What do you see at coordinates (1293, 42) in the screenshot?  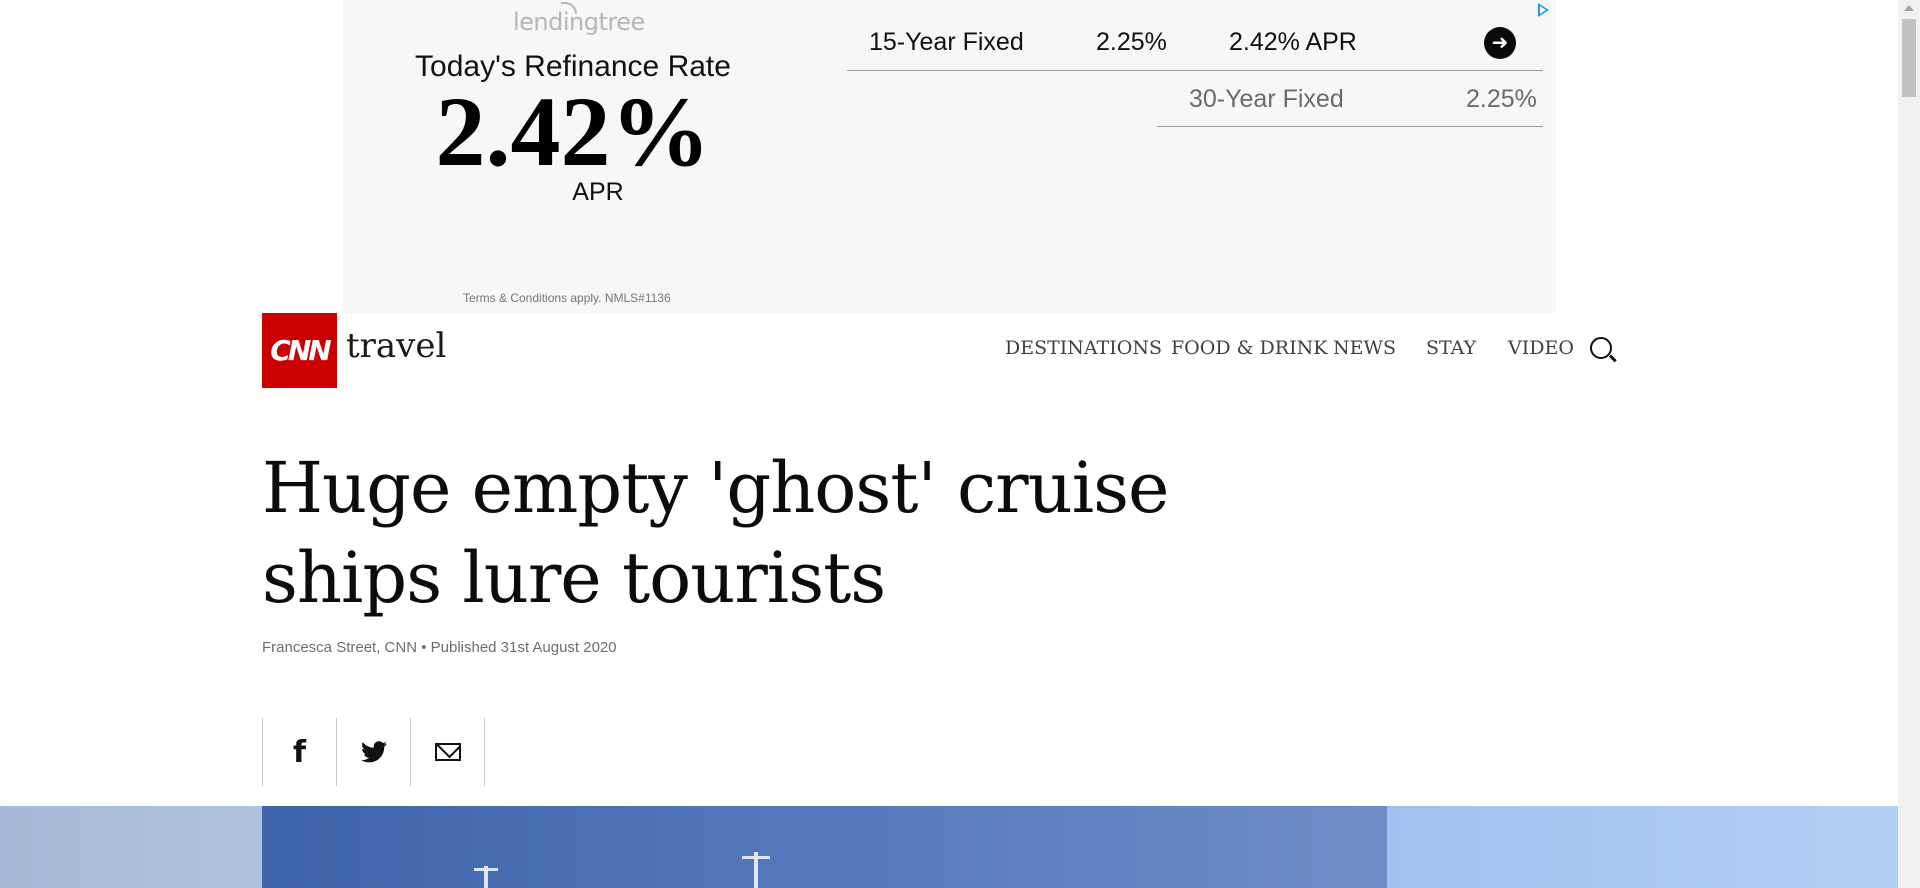 I see `rate-apr: 2.42% APR` at bounding box center [1293, 42].